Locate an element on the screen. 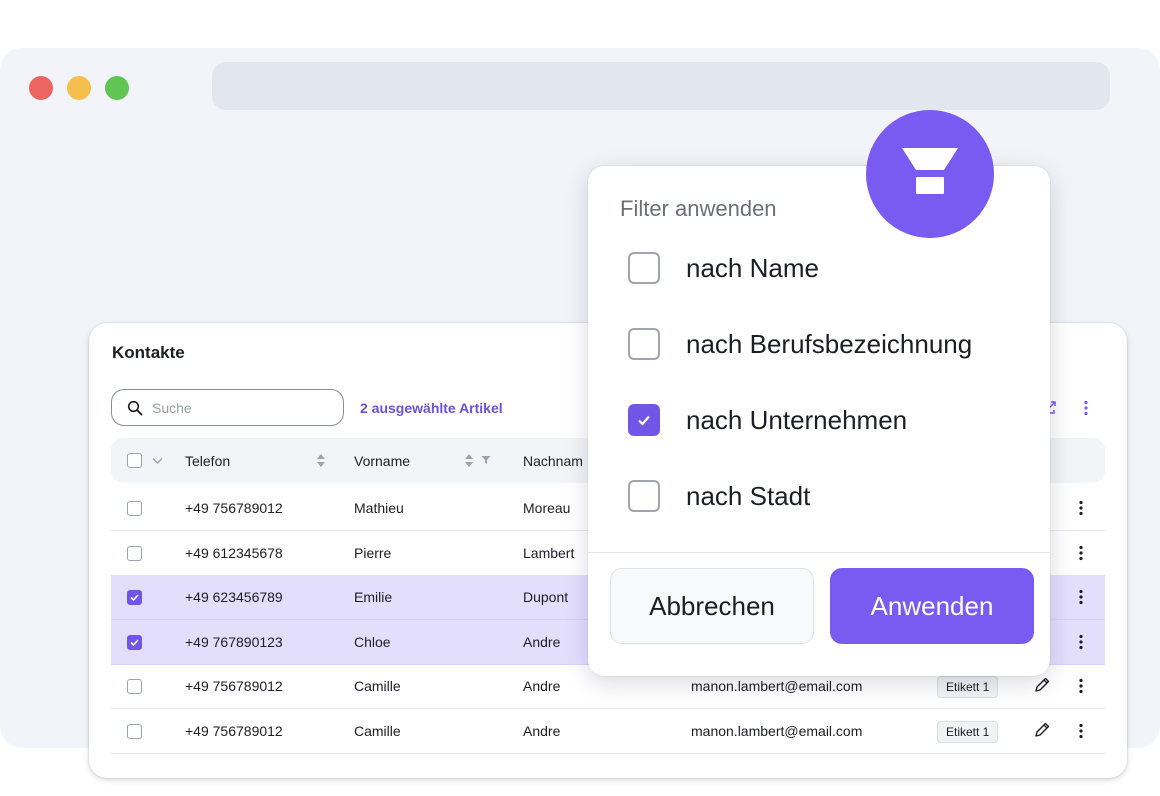 Image resolution: width=1160 pixels, height=796 pixels. filter-option: nach Stadt is located at coordinates (719, 496).